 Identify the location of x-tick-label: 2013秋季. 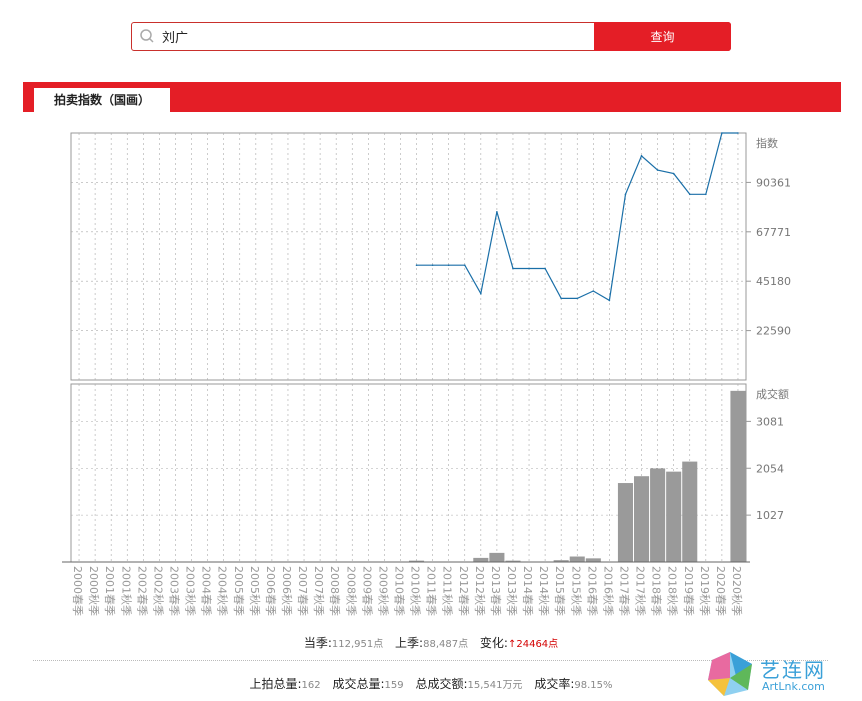
(512, 591).